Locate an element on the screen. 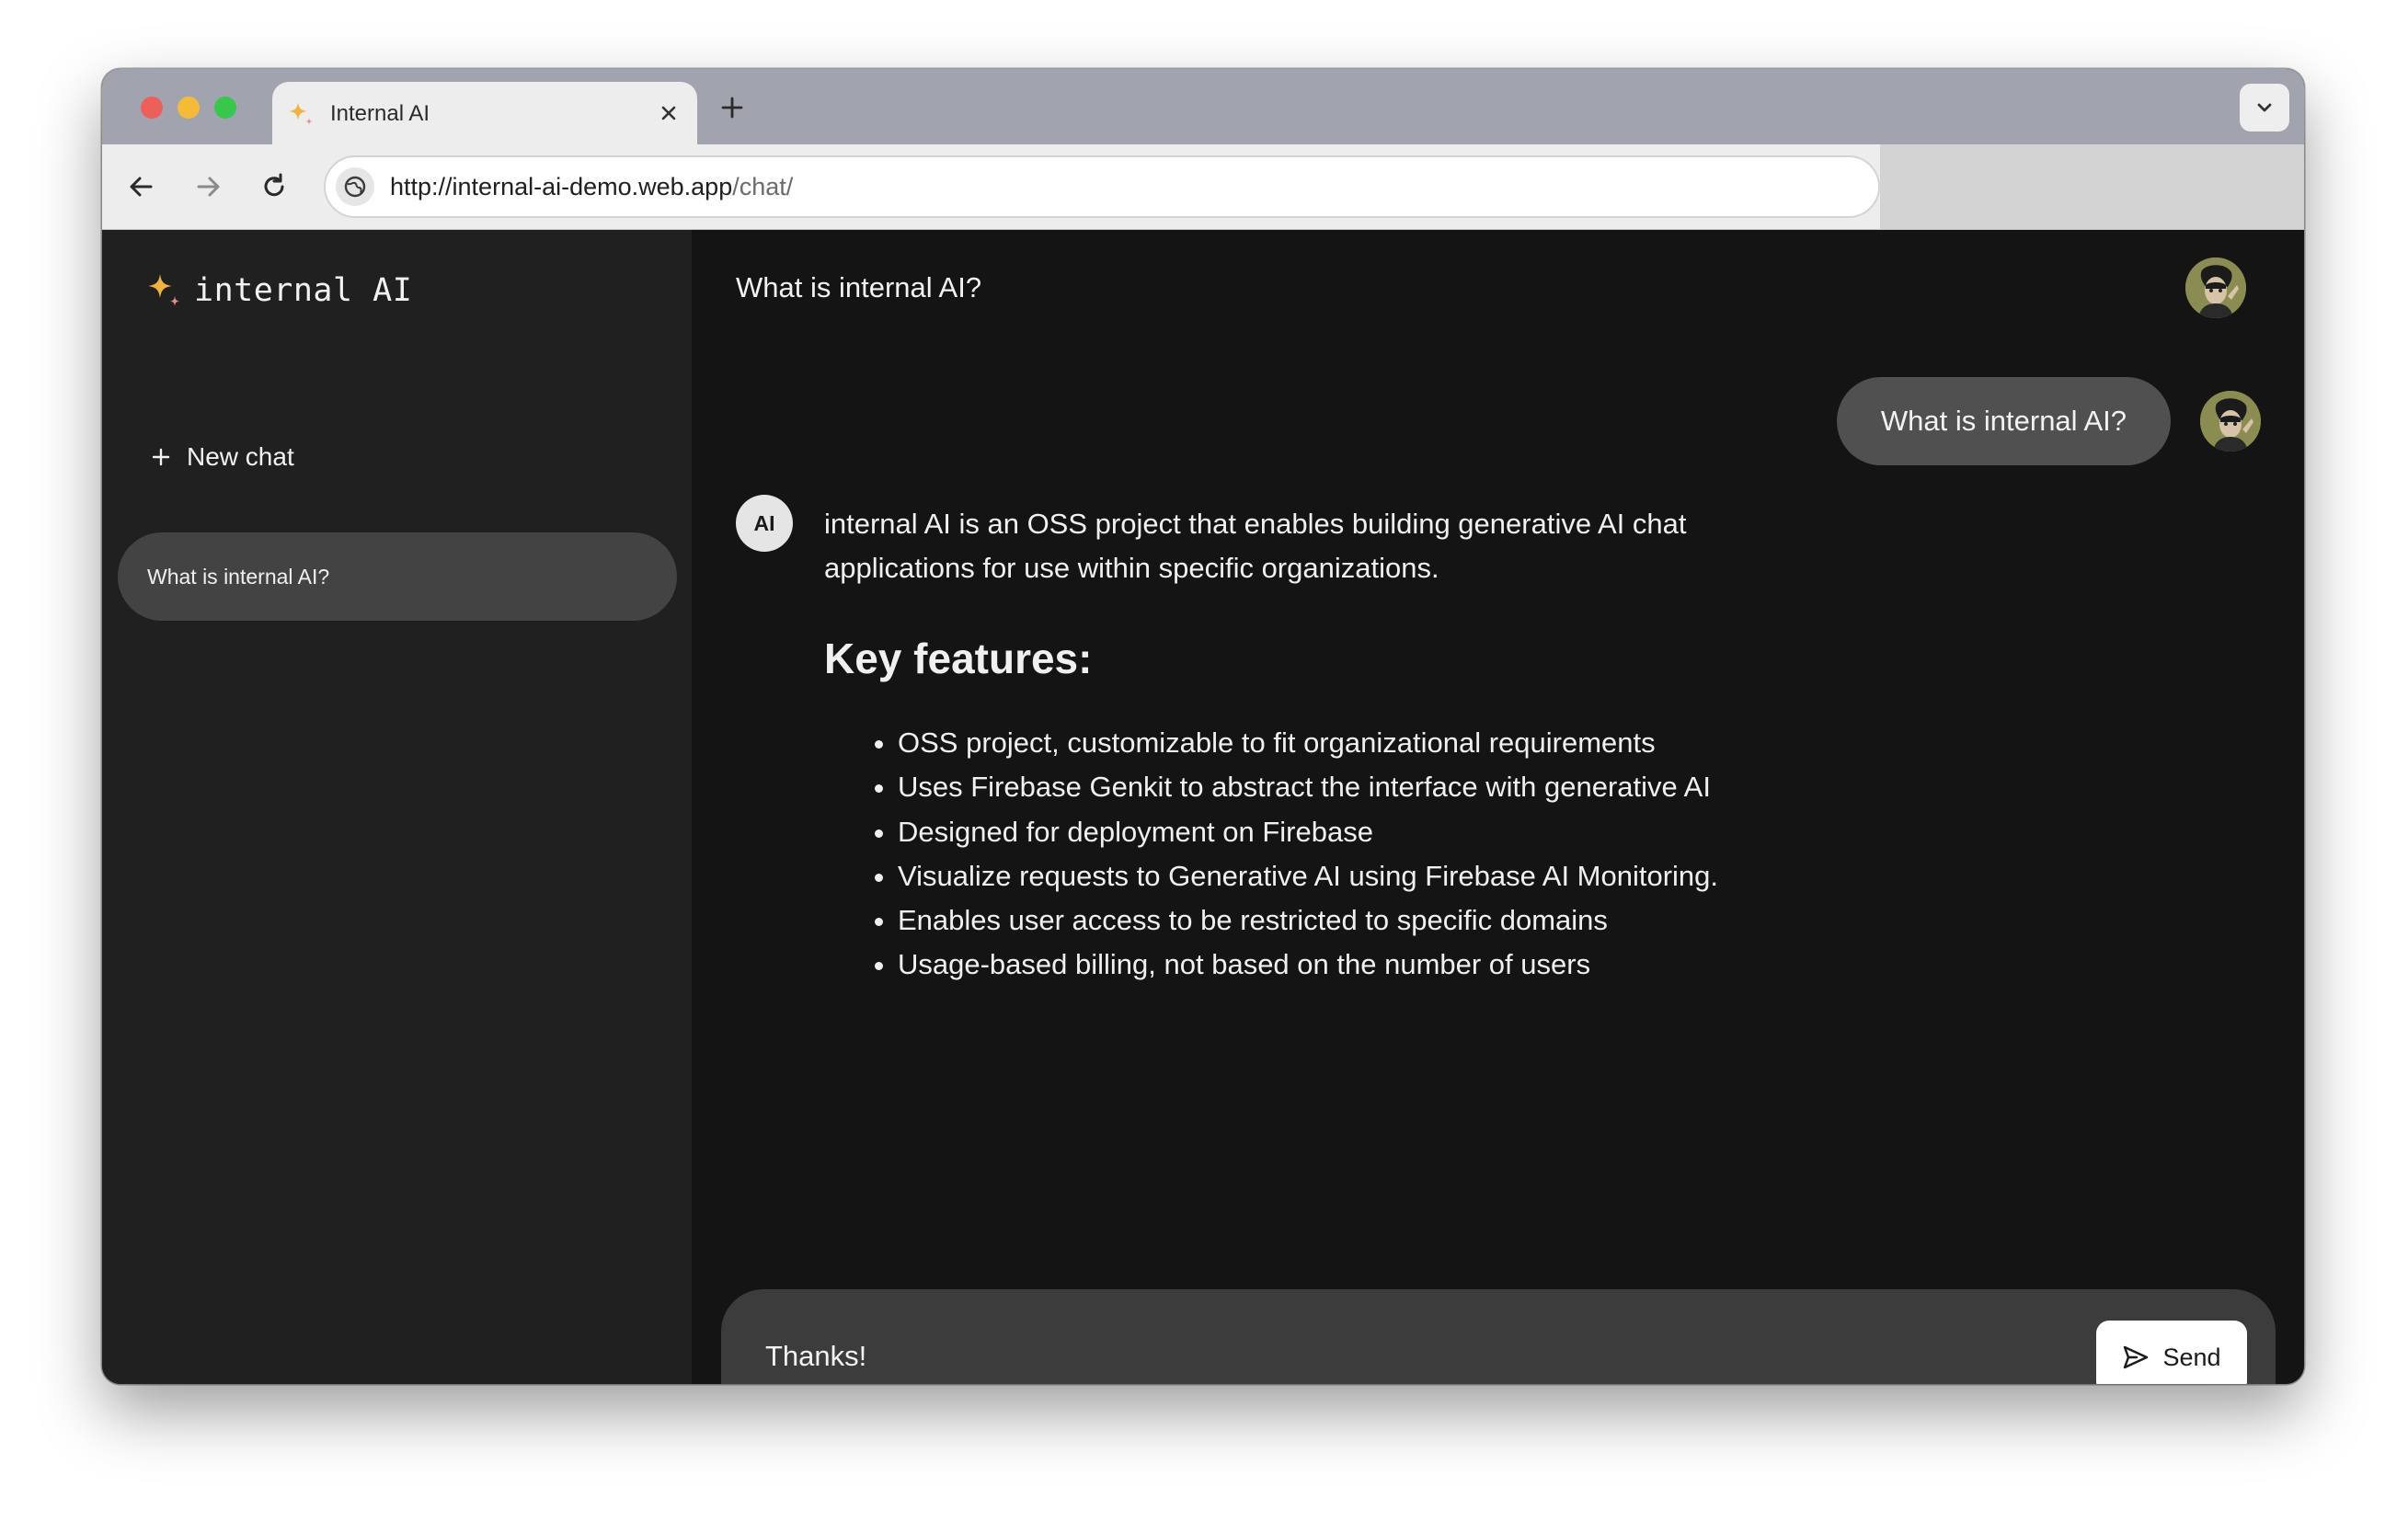  tab-title: Internal AI is located at coordinates (380, 113).